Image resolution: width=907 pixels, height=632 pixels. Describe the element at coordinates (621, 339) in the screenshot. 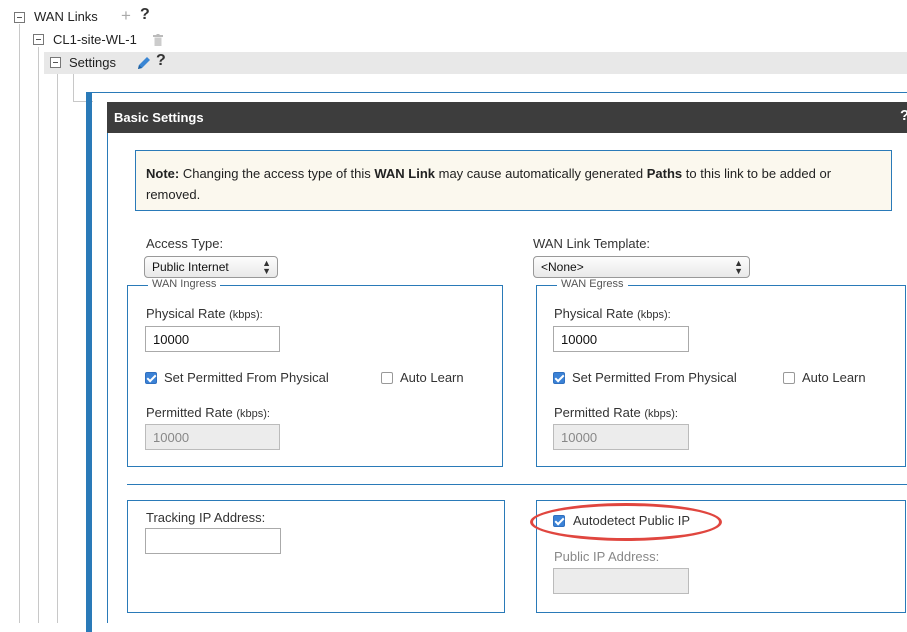

I see `egress-physical-rate-input: 10000` at that location.